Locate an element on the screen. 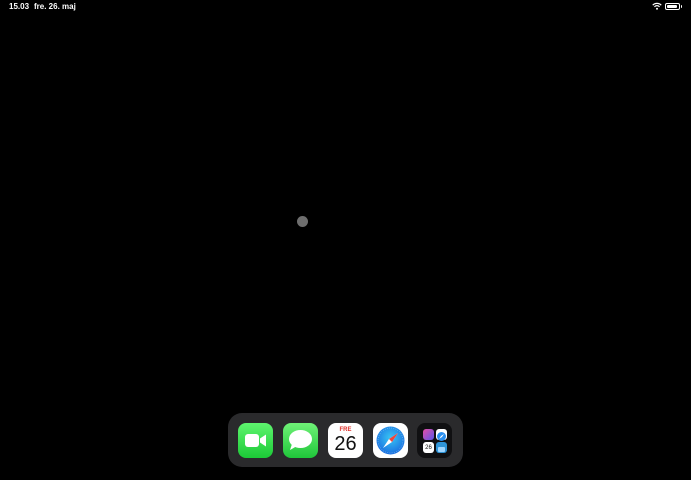  safari-icon is located at coordinates (390, 440).